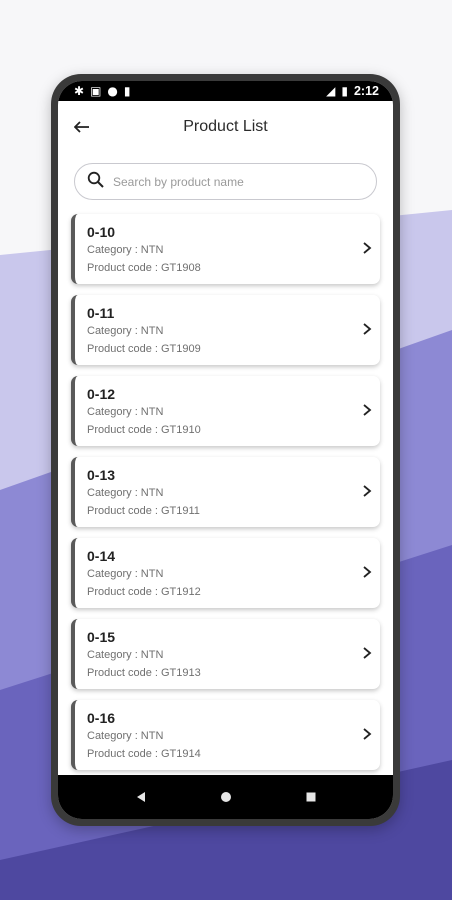  What do you see at coordinates (112, 91) in the screenshot?
I see `circle-icon: ●` at bounding box center [112, 91].